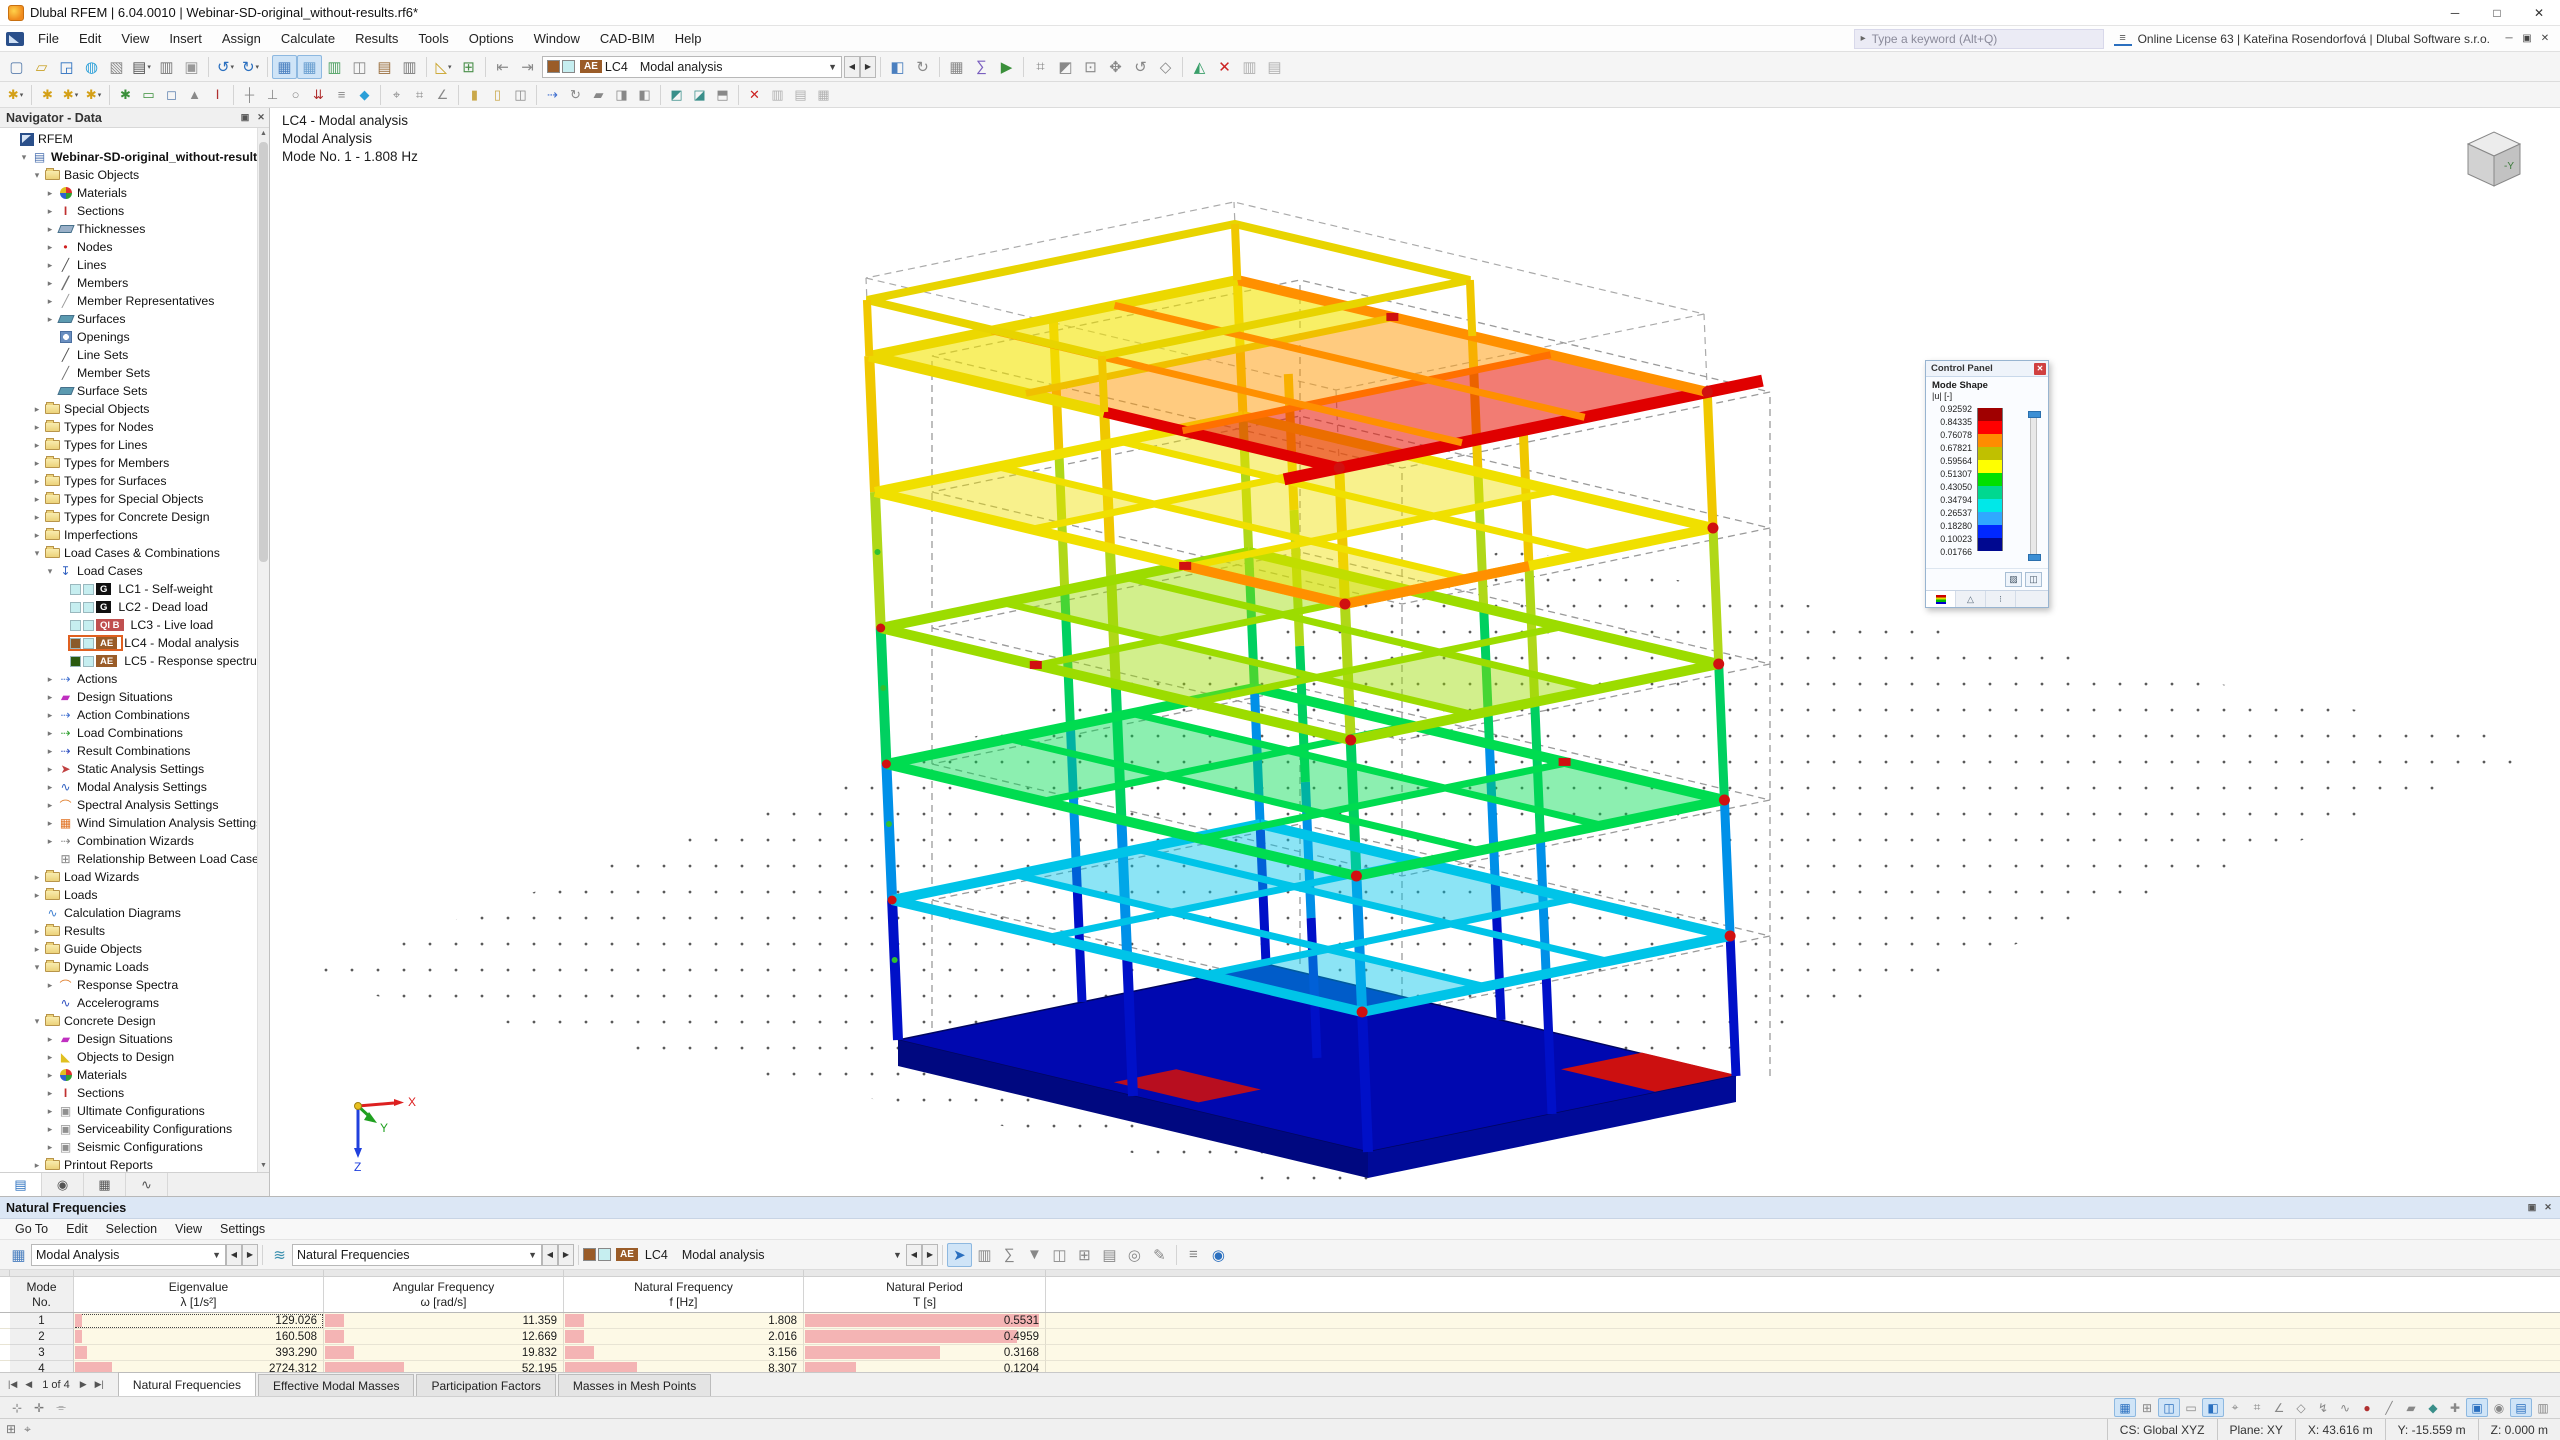  What do you see at coordinates (128, 445) in the screenshot?
I see `tree-item-types-for-lines: ▸ Types for Lines` at bounding box center [128, 445].